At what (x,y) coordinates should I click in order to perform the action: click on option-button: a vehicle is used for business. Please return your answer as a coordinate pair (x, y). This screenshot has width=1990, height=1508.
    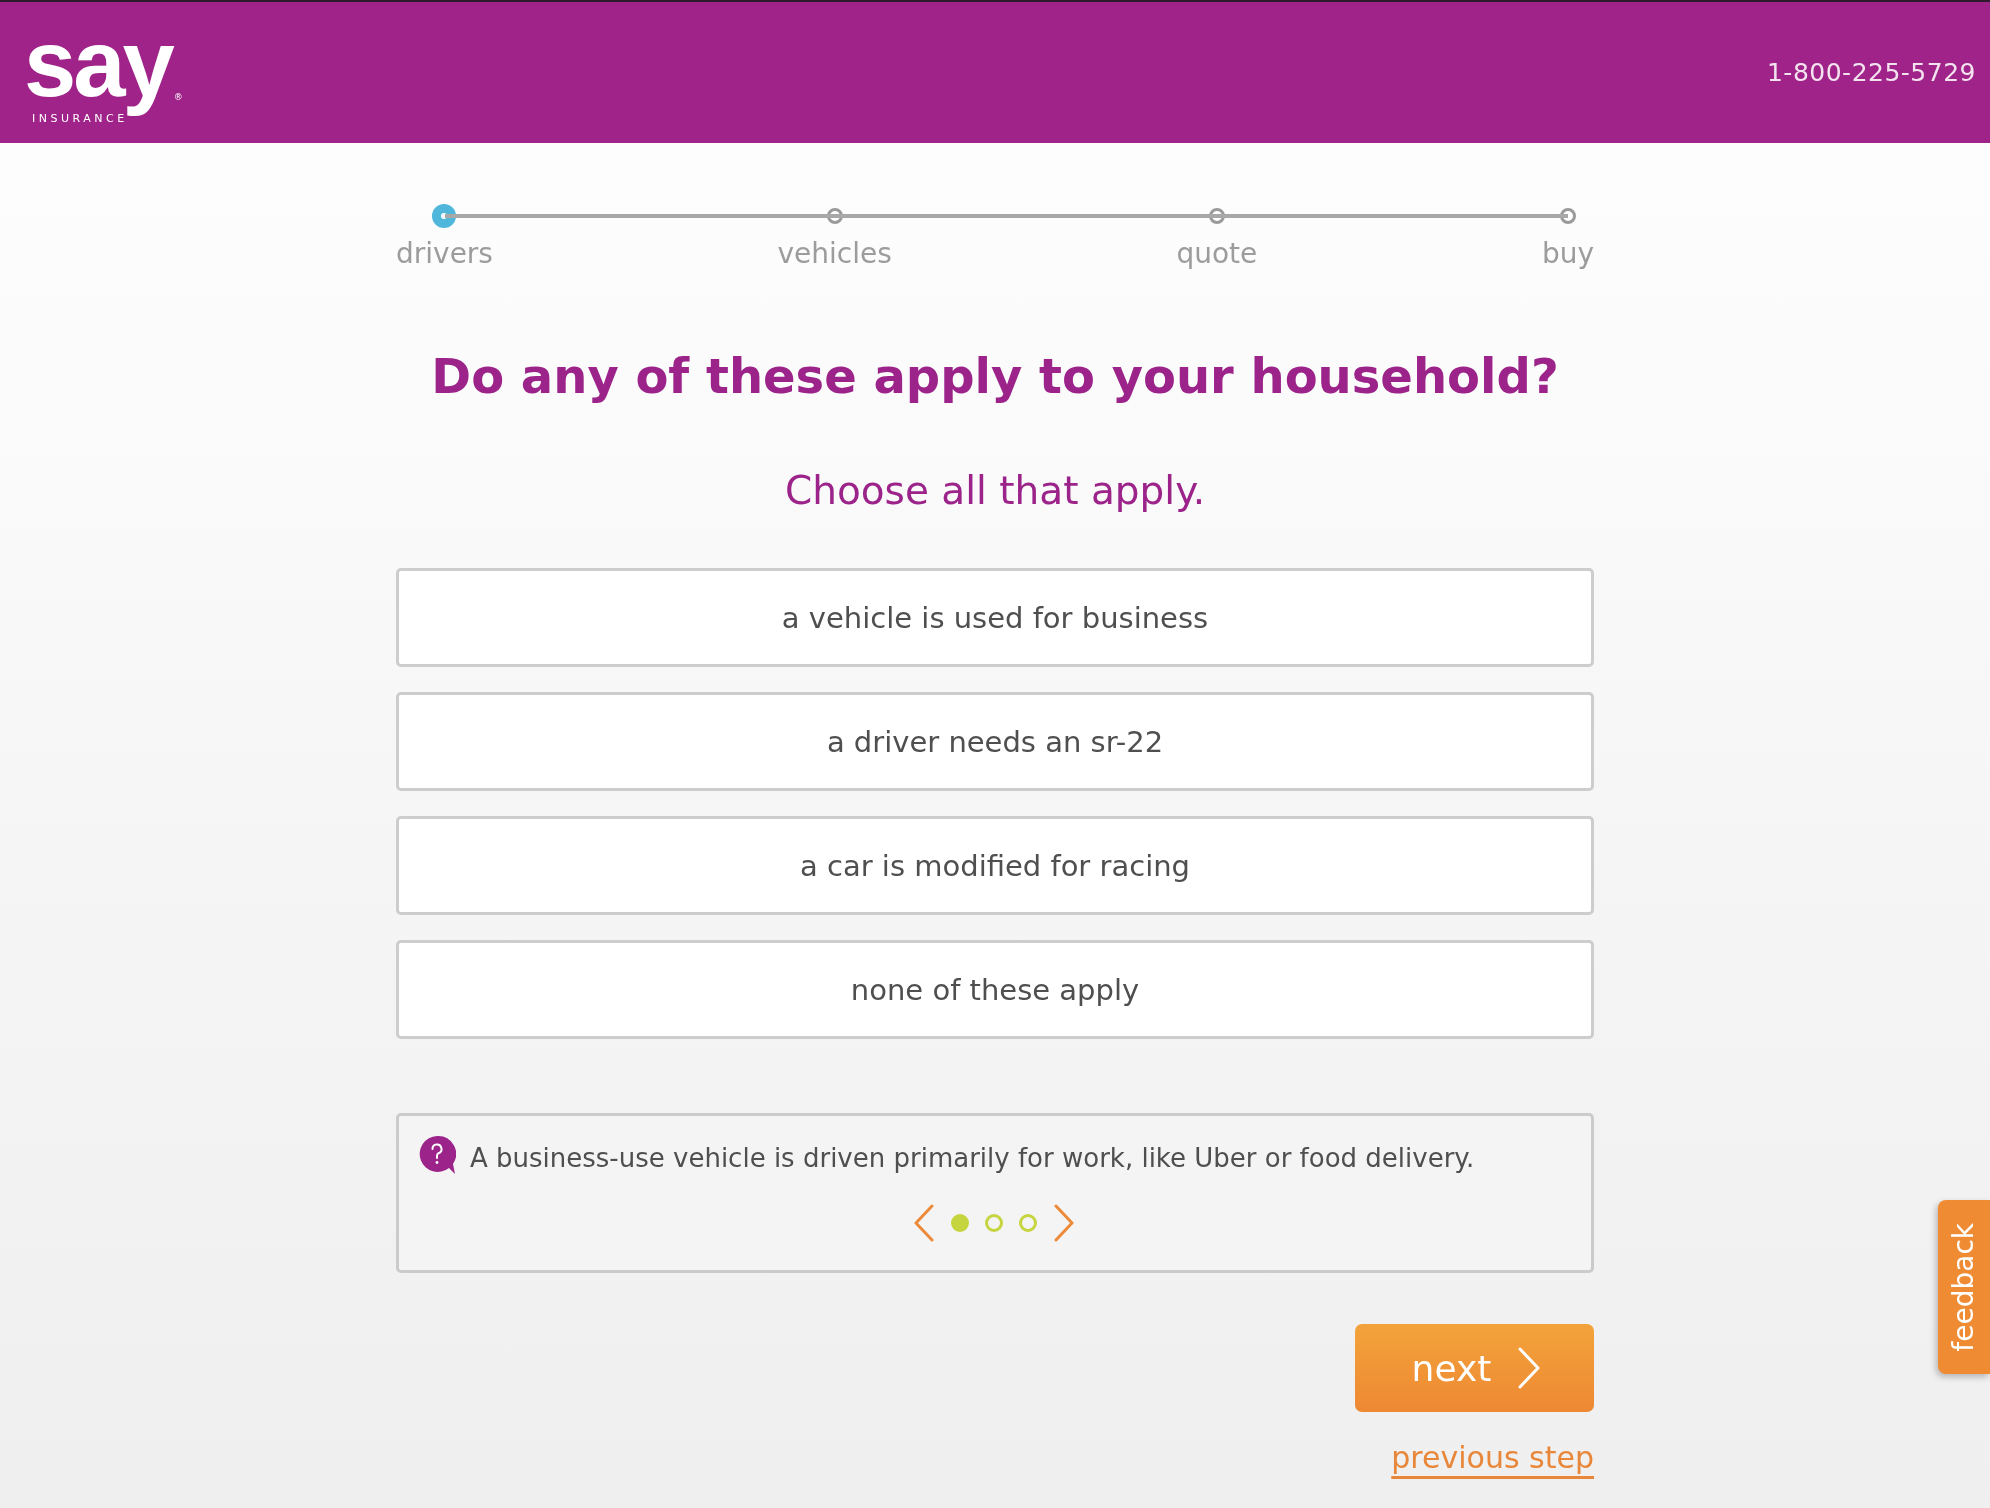
    Looking at the image, I should click on (995, 617).